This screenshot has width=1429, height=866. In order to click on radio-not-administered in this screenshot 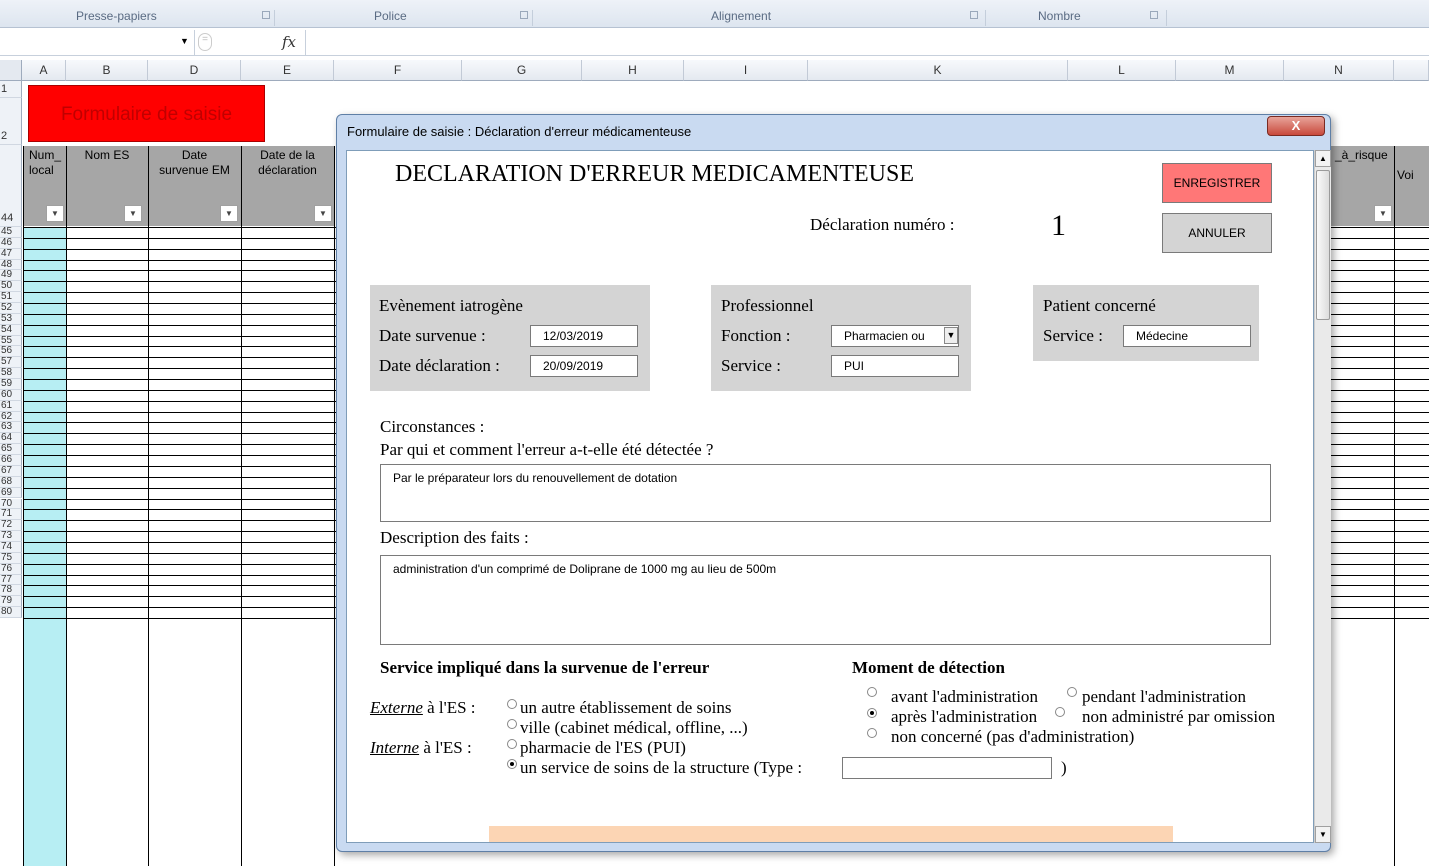, I will do `click(1060, 712)`.